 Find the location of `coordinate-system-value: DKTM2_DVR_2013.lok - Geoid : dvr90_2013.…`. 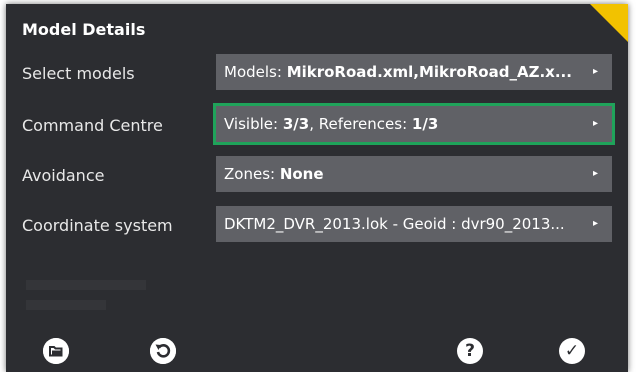

coordinate-system-value: DKTM2_DVR_2013.lok - Geoid : dvr90_2013.… is located at coordinates (394, 224).